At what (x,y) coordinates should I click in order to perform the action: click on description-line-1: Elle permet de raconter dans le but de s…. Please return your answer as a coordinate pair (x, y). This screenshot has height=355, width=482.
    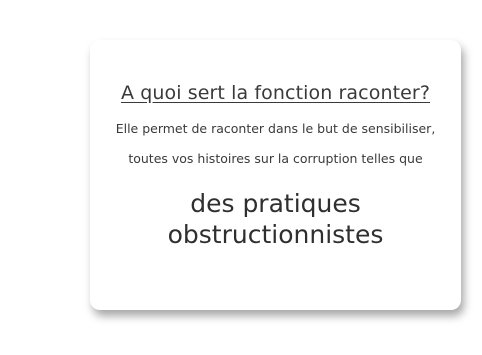
    Looking at the image, I should click on (275, 128).